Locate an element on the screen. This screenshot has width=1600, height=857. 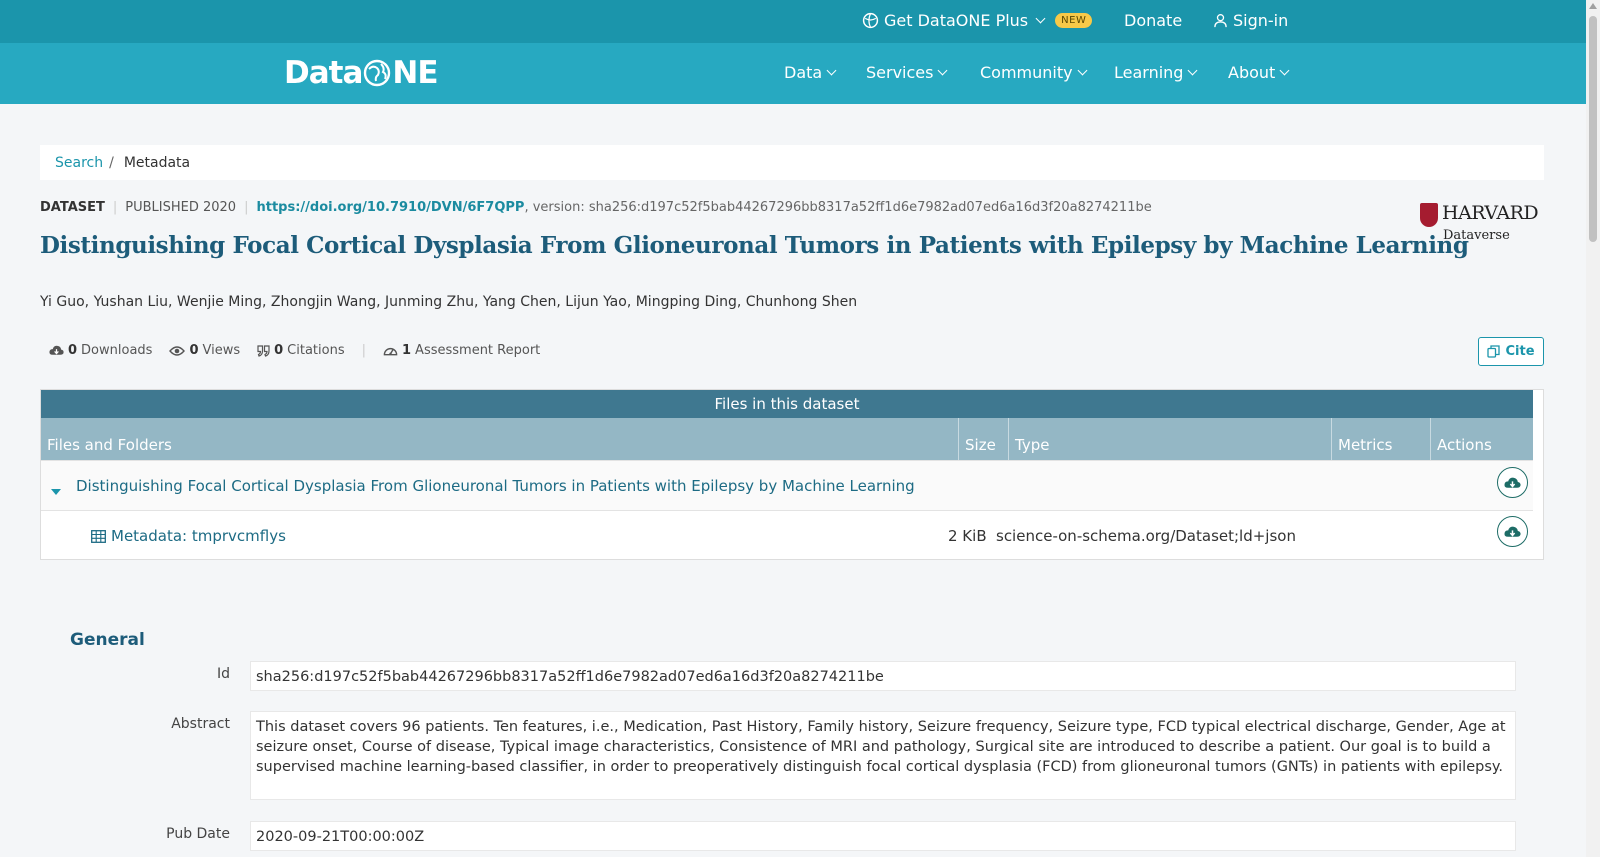
nav-learning-label: Learning is located at coordinates (1149, 72).